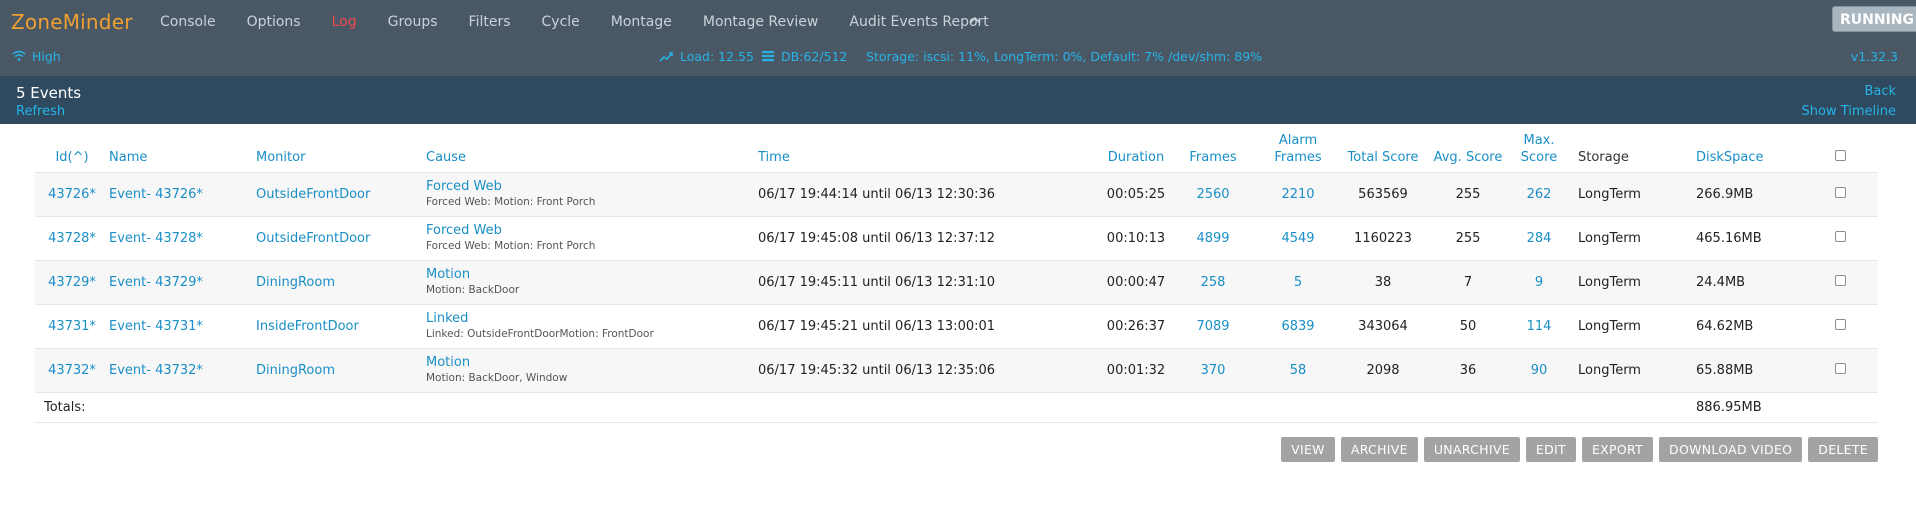 This screenshot has width=1916, height=523. What do you see at coordinates (188, 22) in the screenshot?
I see `nav-console: Console` at bounding box center [188, 22].